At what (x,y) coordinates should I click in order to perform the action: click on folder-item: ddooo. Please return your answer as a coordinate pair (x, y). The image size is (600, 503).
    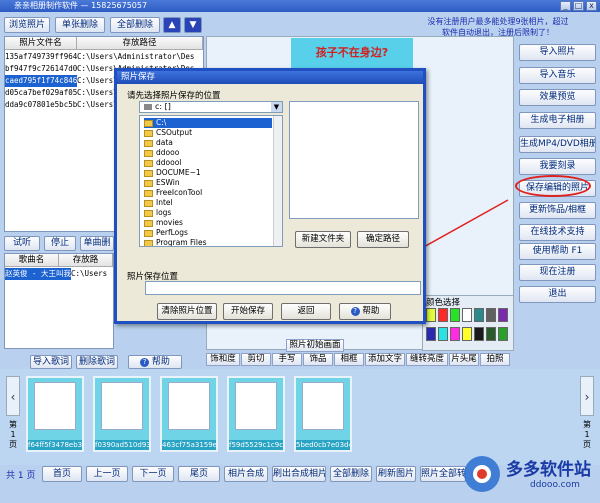
    Looking at the image, I should click on (161, 153).